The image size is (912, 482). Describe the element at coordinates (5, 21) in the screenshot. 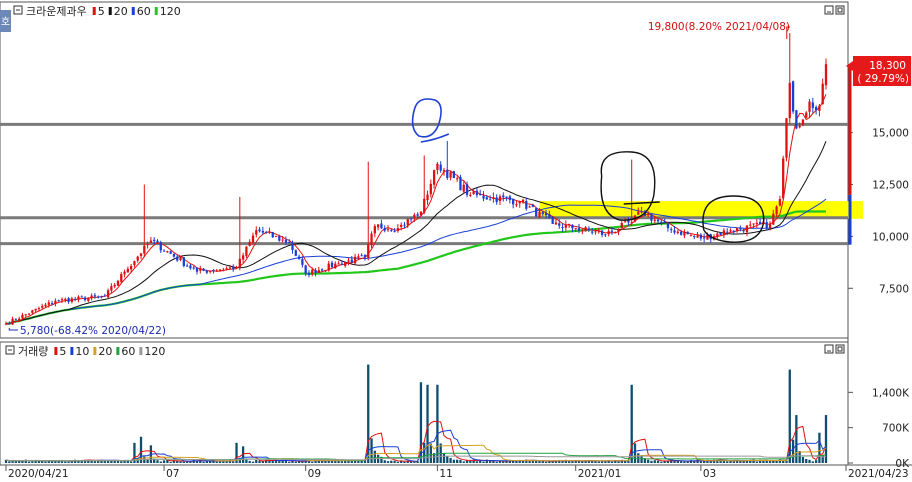

I see `side-tab: 호` at that location.